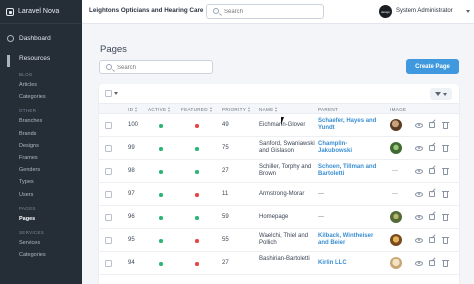 Image resolution: width=474 pixels, height=284 pixels. Describe the element at coordinates (10, 60) in the screenshot. I see `resources-grid-icon` at that location.